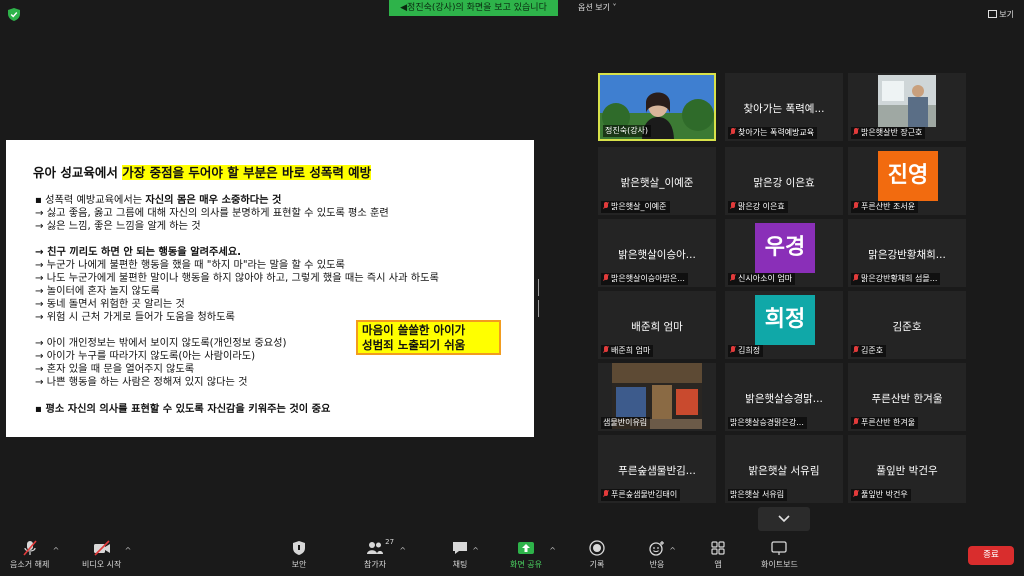 This screenshot has height=576, width=1024. What do you see at coordinates (390, 542) in the screenshot?
I see `participants-count: 27` at bounding box center [390, 542].